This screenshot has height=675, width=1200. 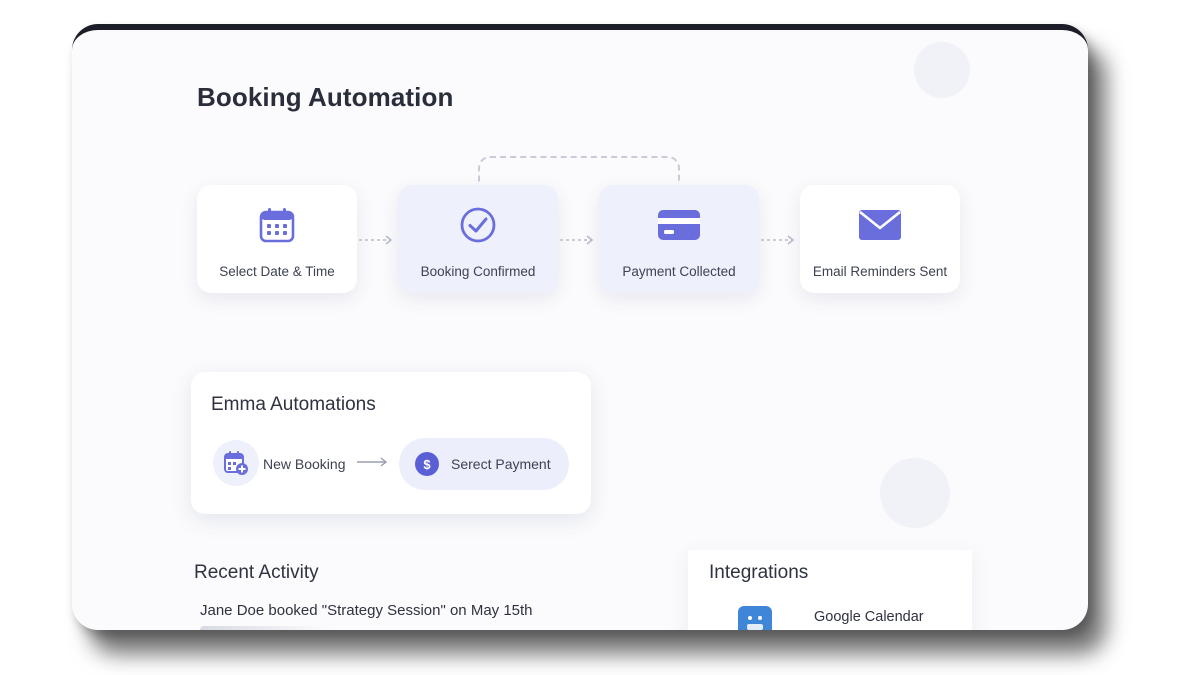 I want to click on integrations-card: Integrations Google Calendar, so click(x=830, y=590).